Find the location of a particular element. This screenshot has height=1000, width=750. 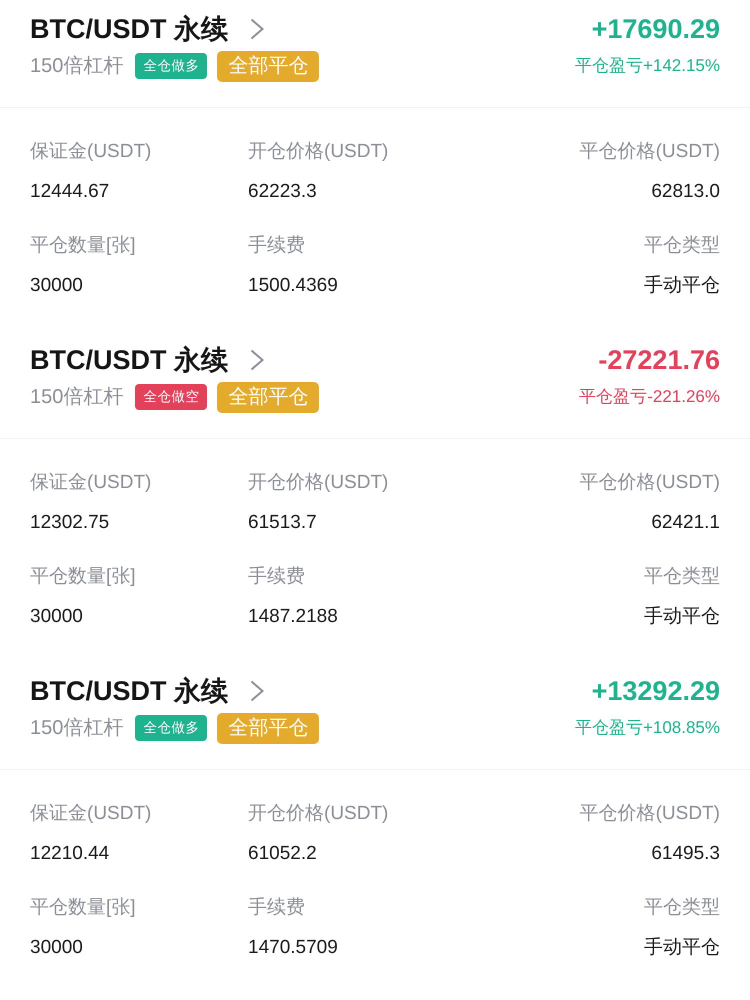

field-value: 62421.1 is located at coordinates (685, 523).